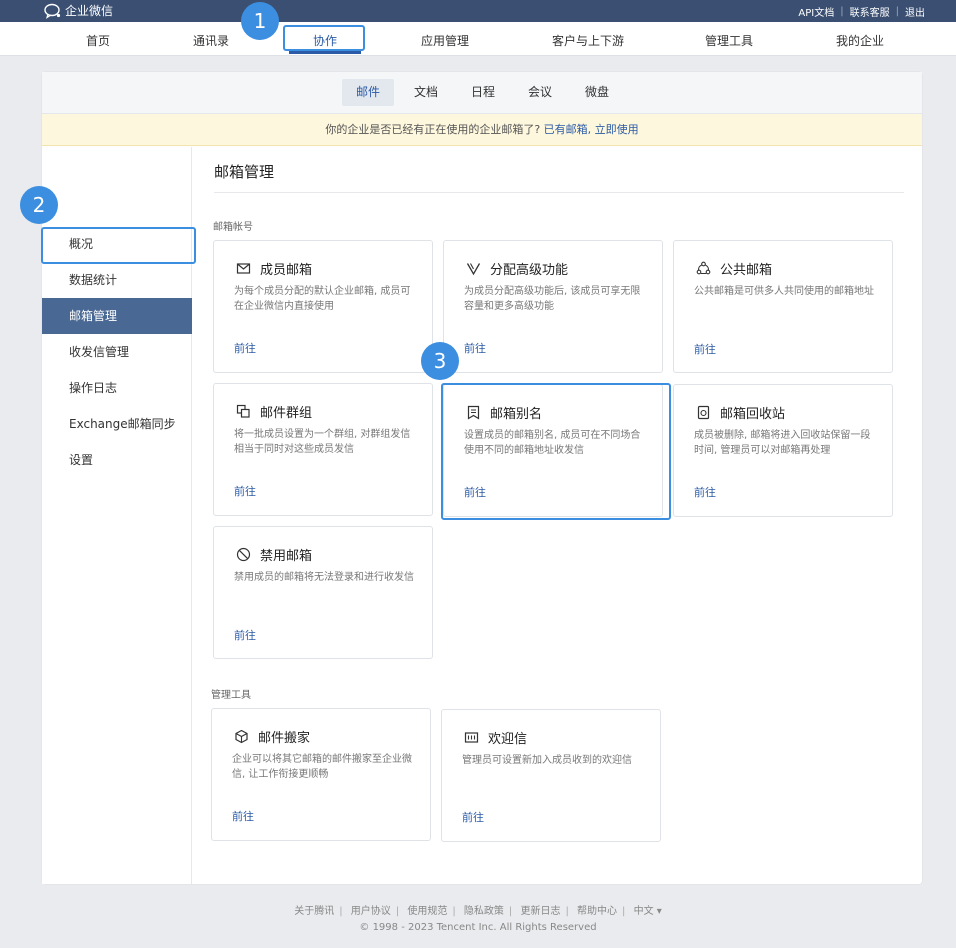  Describe the element at coordinates (286, 556) in the screenshot. I see `card-title: 禁用邮箱` at that location.